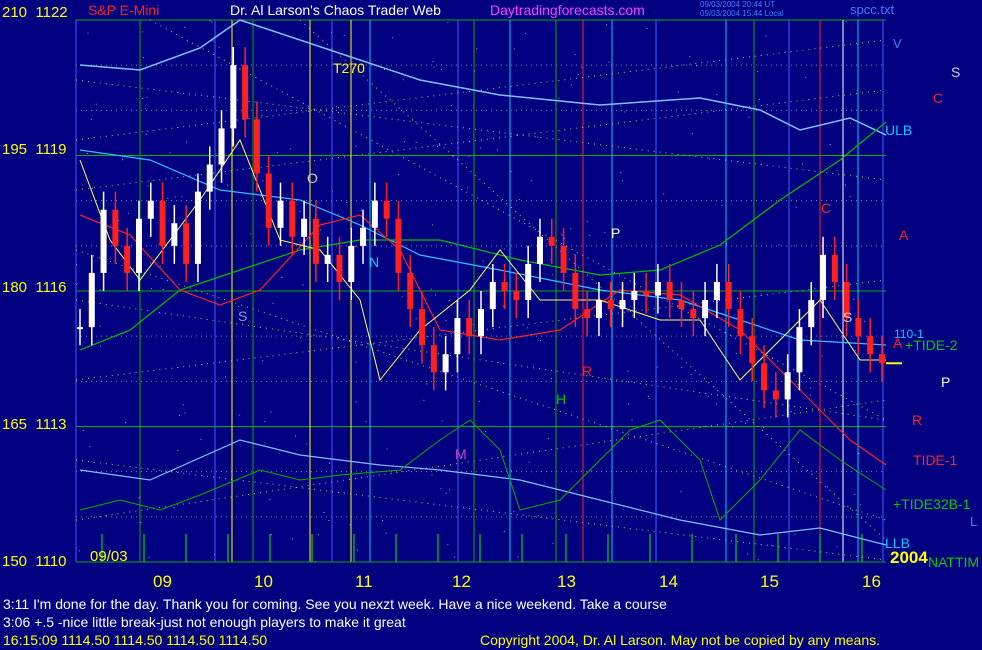 This screenshot has width=982, height=650. Describe the element at coordinates (871, 581) in the screenshot. I see `x-axis-tick: 16` at that location.